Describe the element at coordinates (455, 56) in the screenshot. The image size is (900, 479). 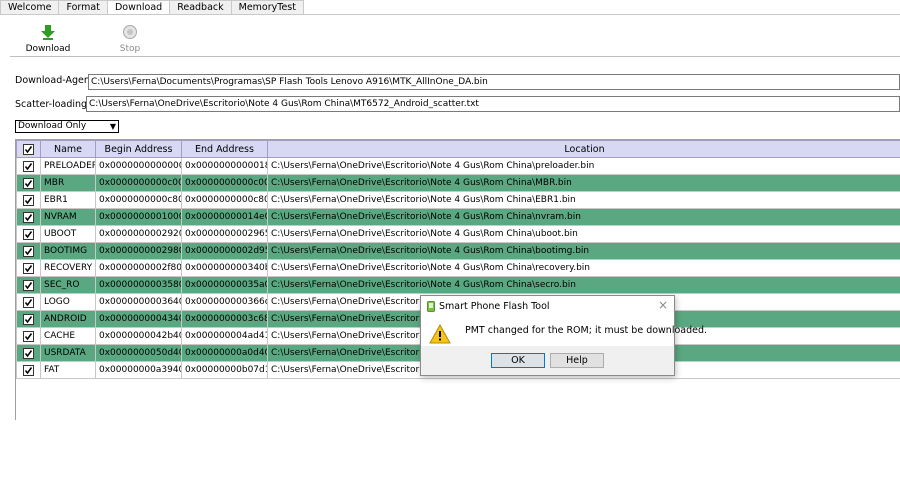
I see `toolbar-divider` at that location.